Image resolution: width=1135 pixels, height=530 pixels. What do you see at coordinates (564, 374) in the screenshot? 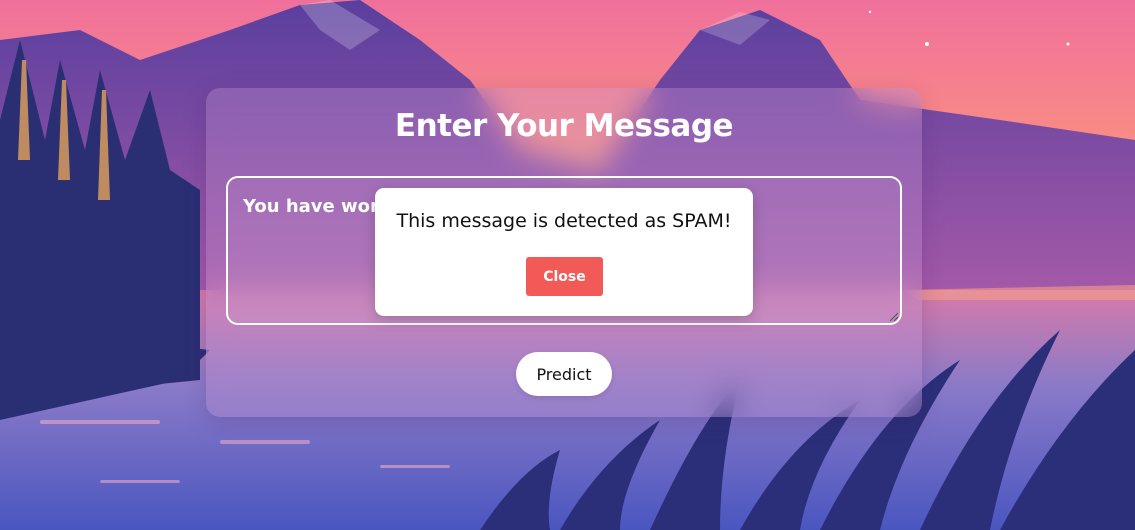
I see `predict-button: Predict` at bounding box center [564, 374].